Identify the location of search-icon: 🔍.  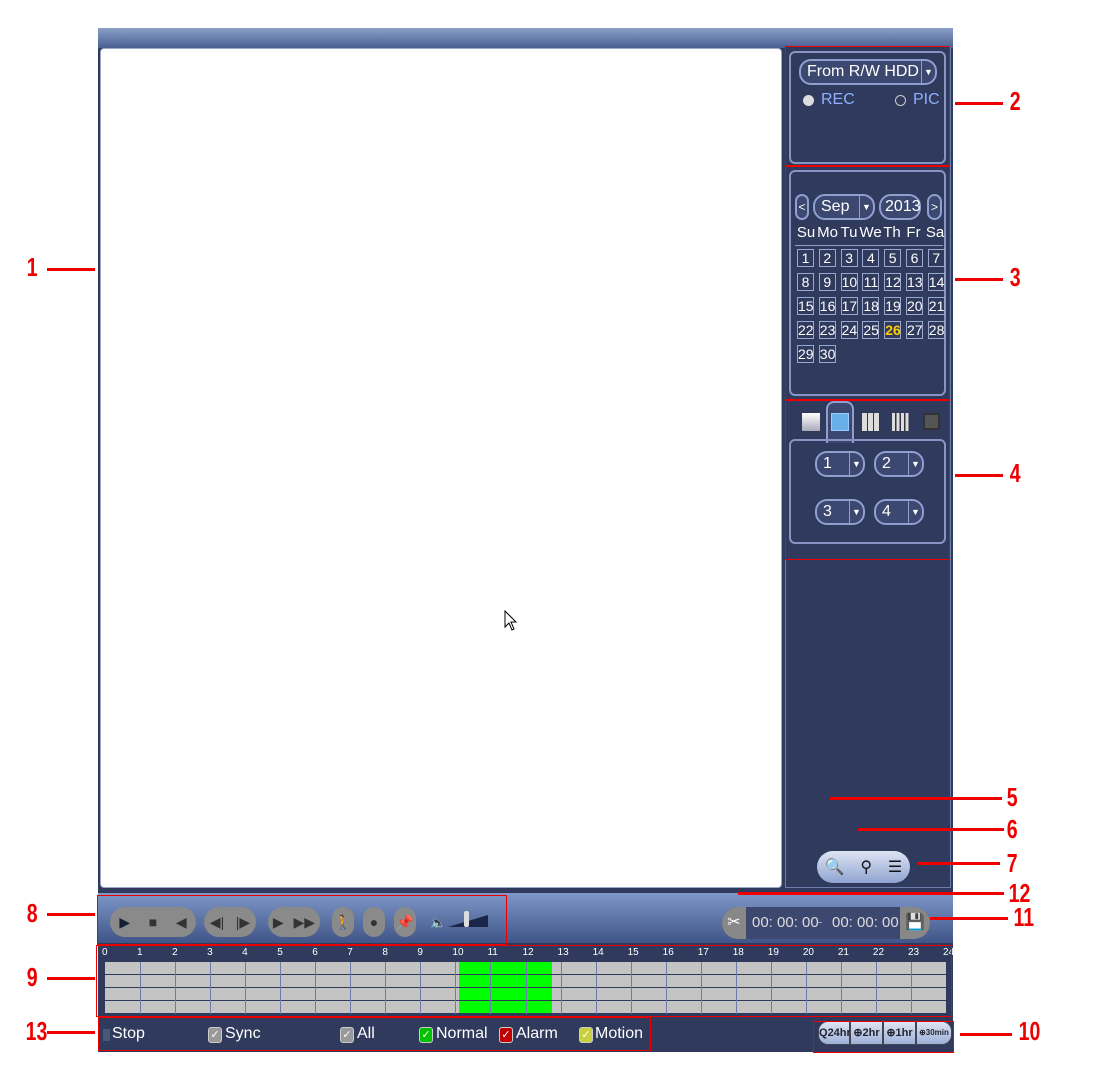
(835, 867).